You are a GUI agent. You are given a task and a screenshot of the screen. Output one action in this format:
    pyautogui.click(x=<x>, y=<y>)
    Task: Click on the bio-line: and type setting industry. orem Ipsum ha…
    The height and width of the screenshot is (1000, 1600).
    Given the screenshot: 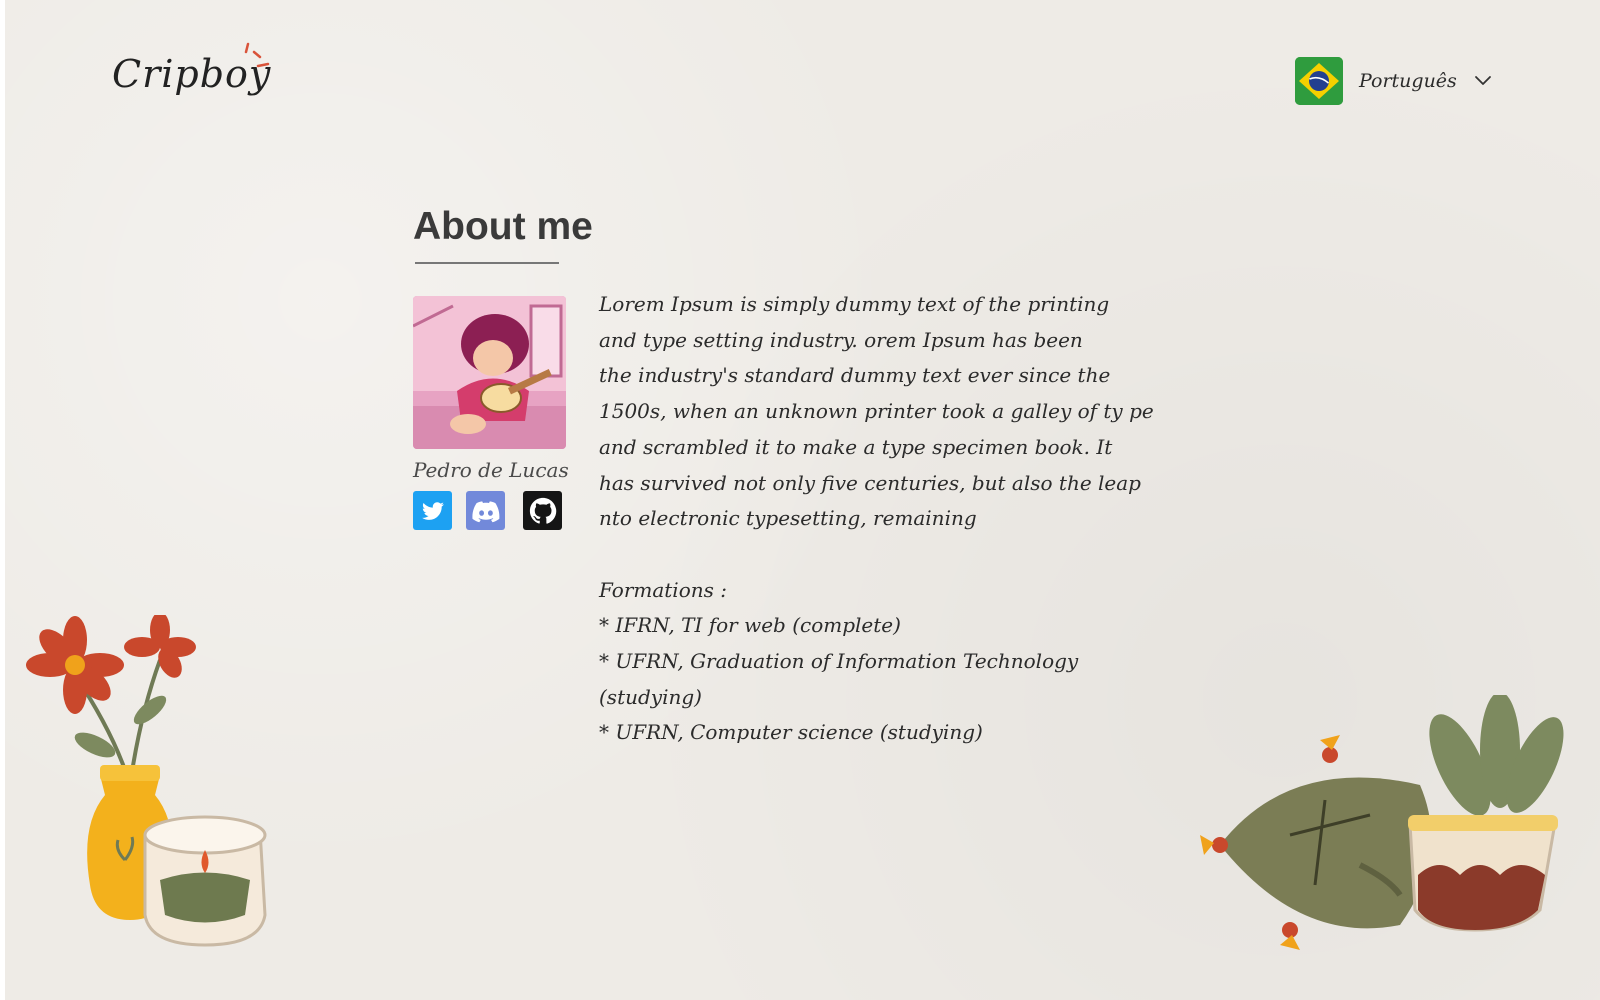 What is the action you would take?
    pyautogui.click(x=841, y=339)
    